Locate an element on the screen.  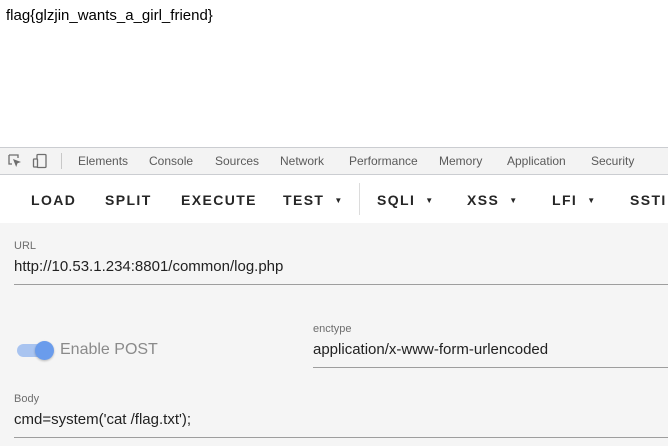
enctype-underline is located at coordinates (490, 367).